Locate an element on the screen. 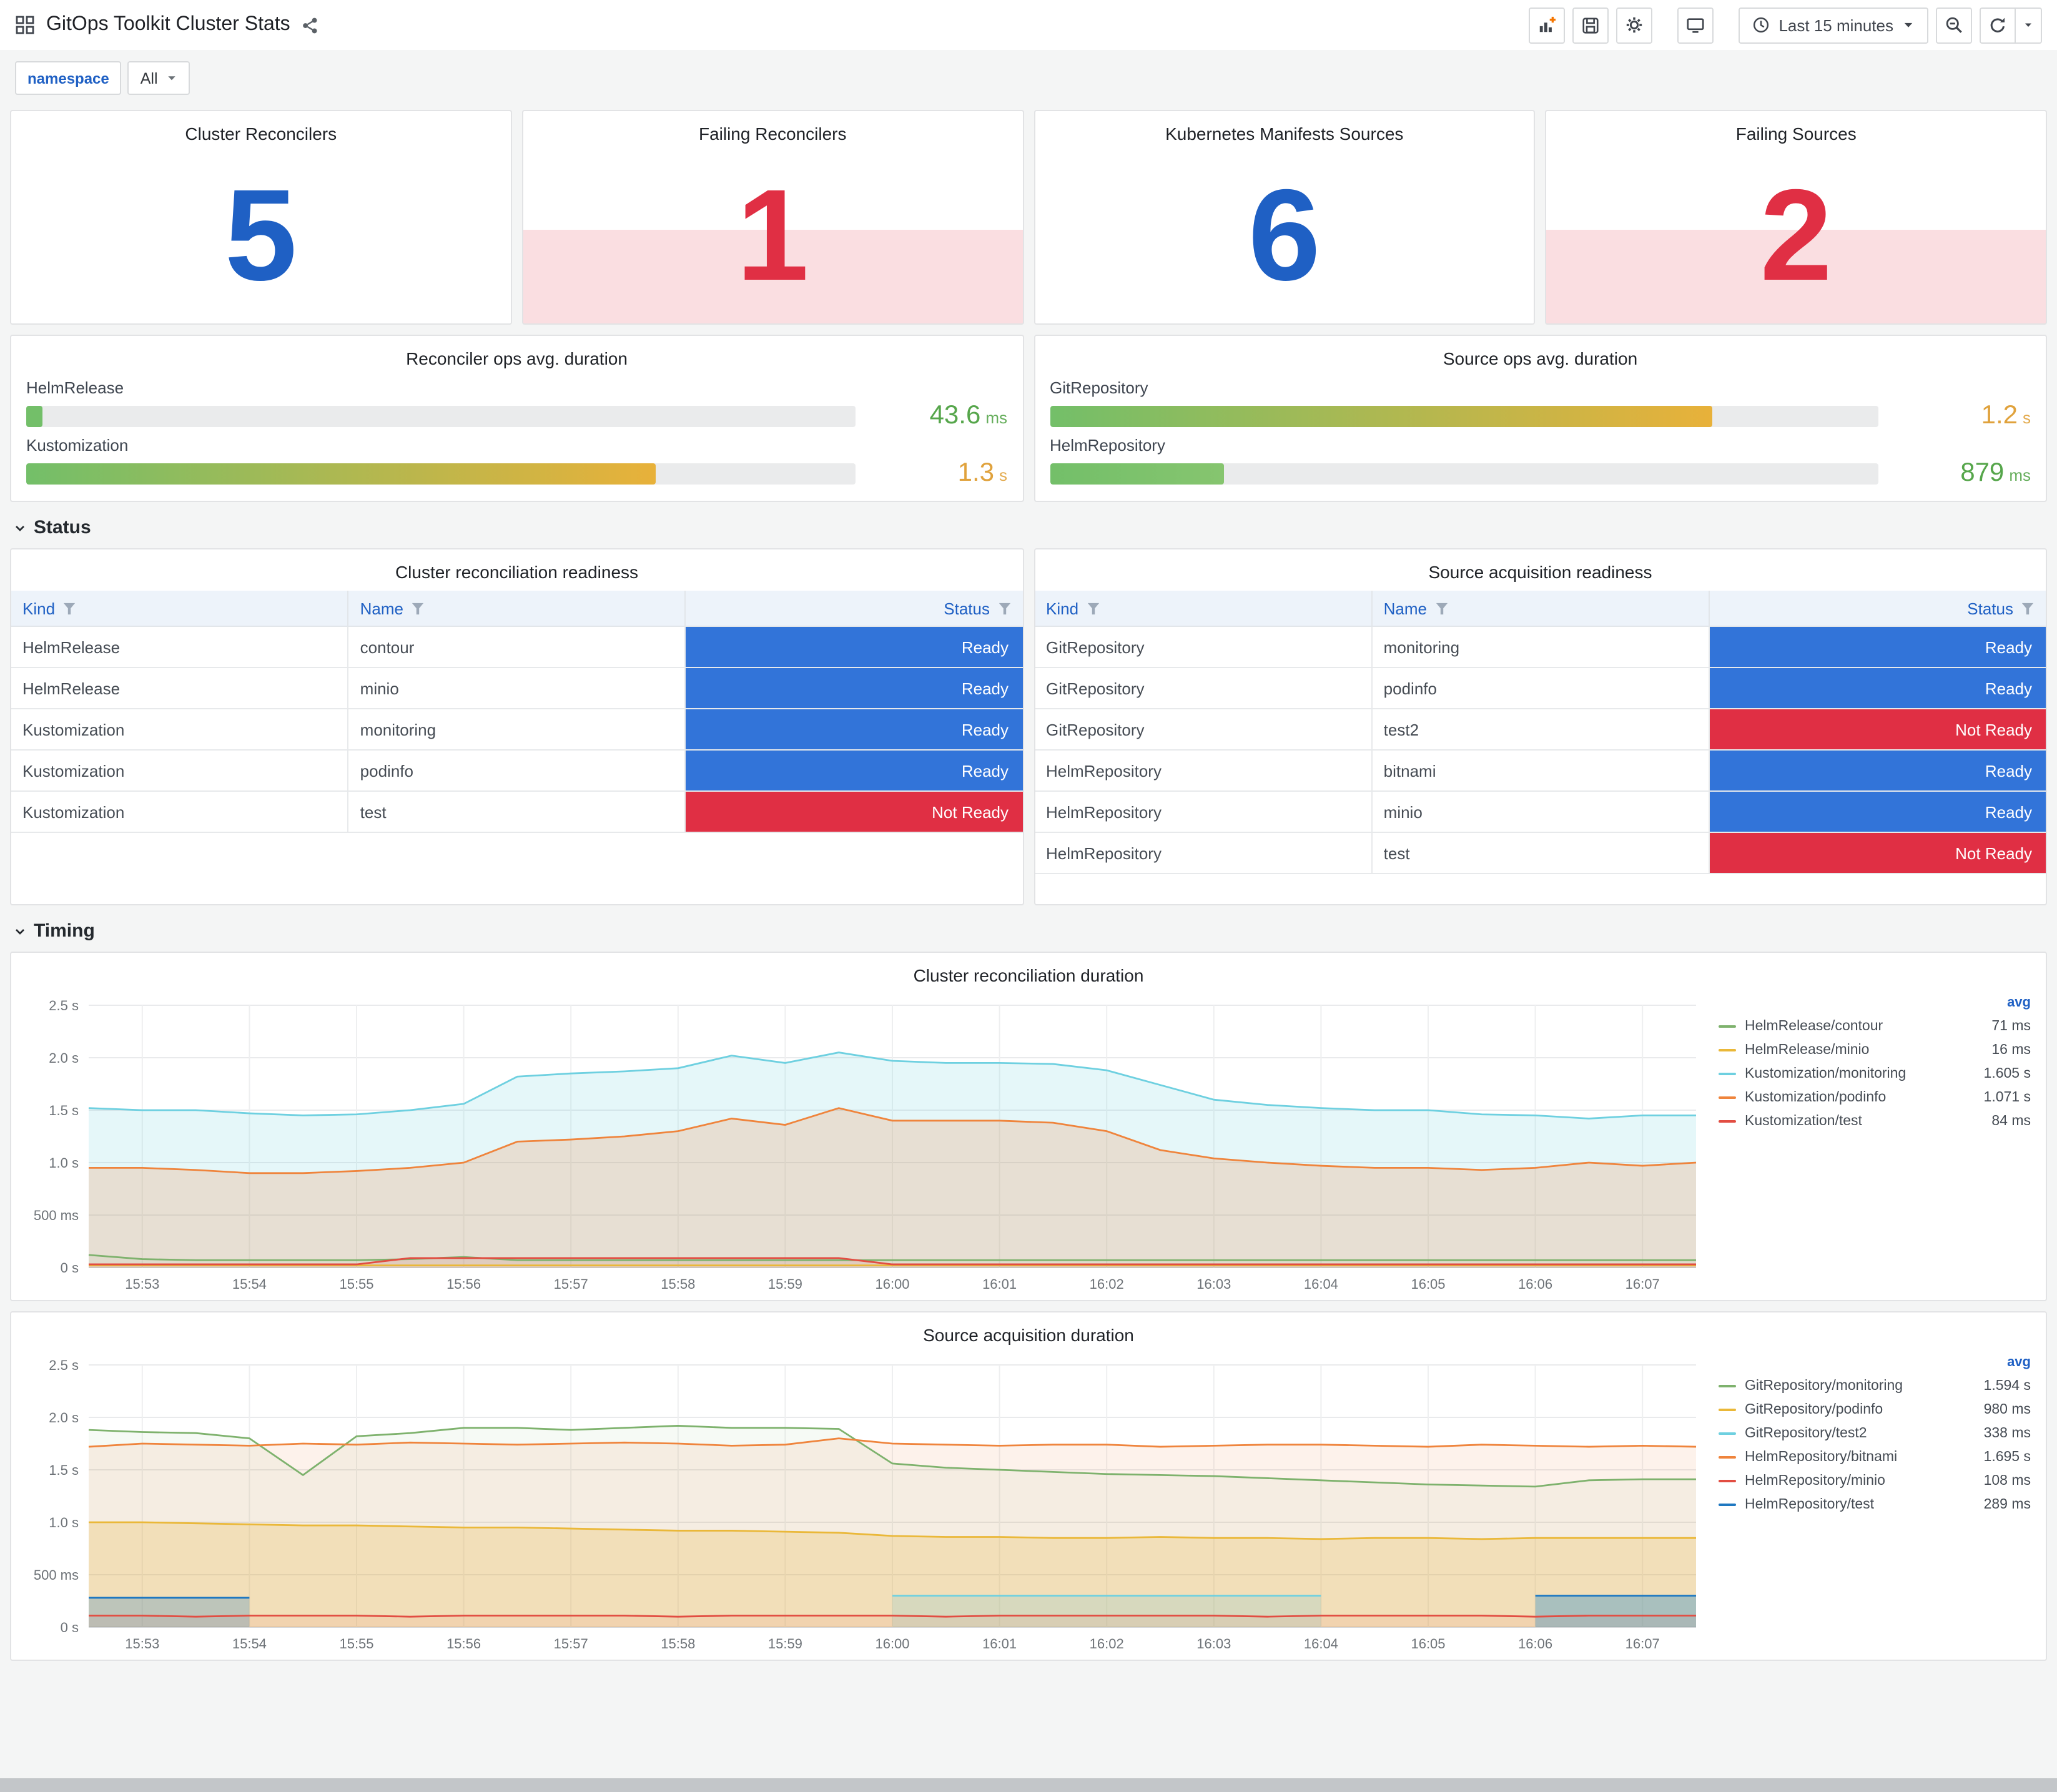 The width and height of the screenshot is (2057, 1792). legend-item: Kustomization/monitoring 1.605 s is located at coordinates (1875, 1073).